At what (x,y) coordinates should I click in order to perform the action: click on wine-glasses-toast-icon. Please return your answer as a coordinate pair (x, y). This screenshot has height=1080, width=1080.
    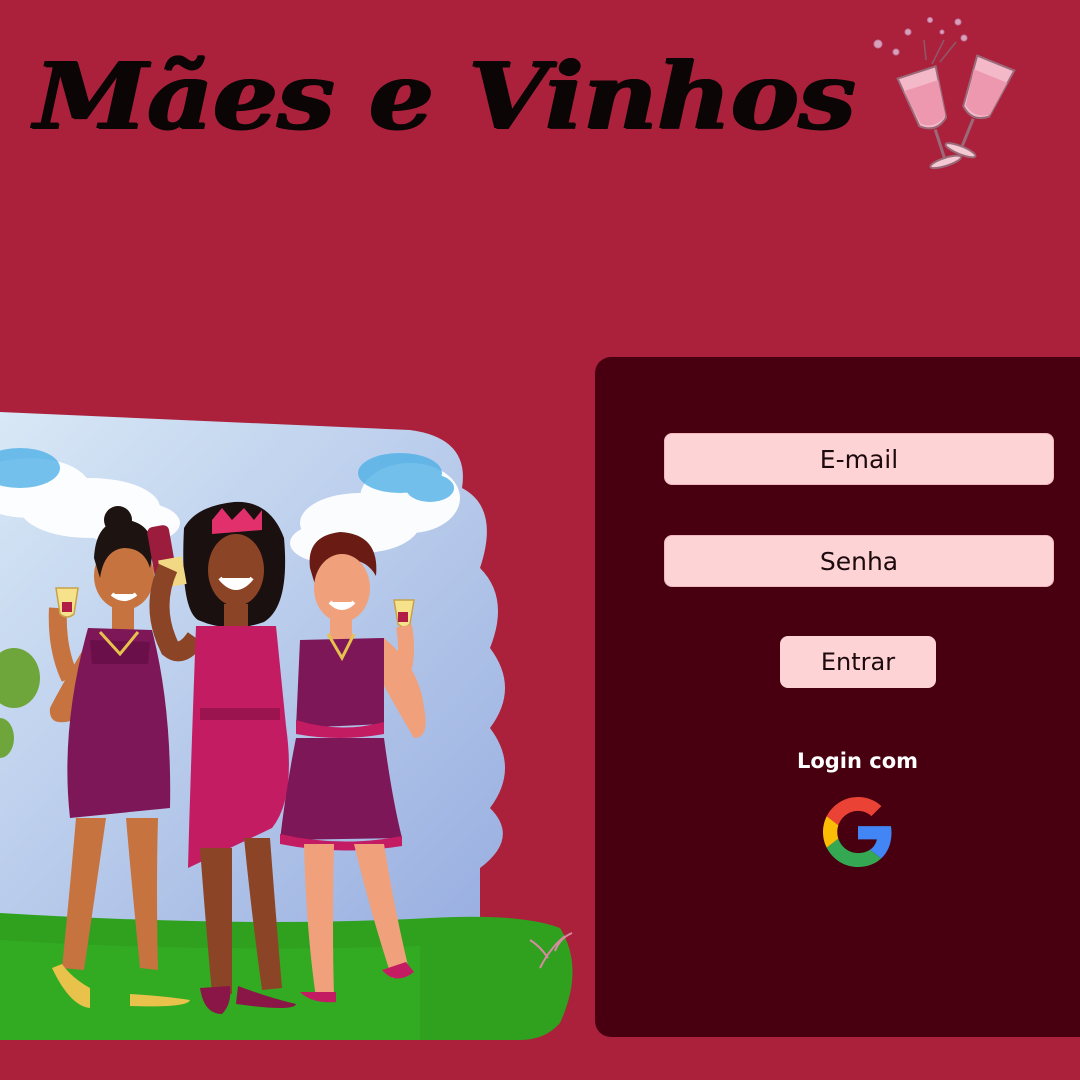
    Looking at the image, I should click on (944, 93).